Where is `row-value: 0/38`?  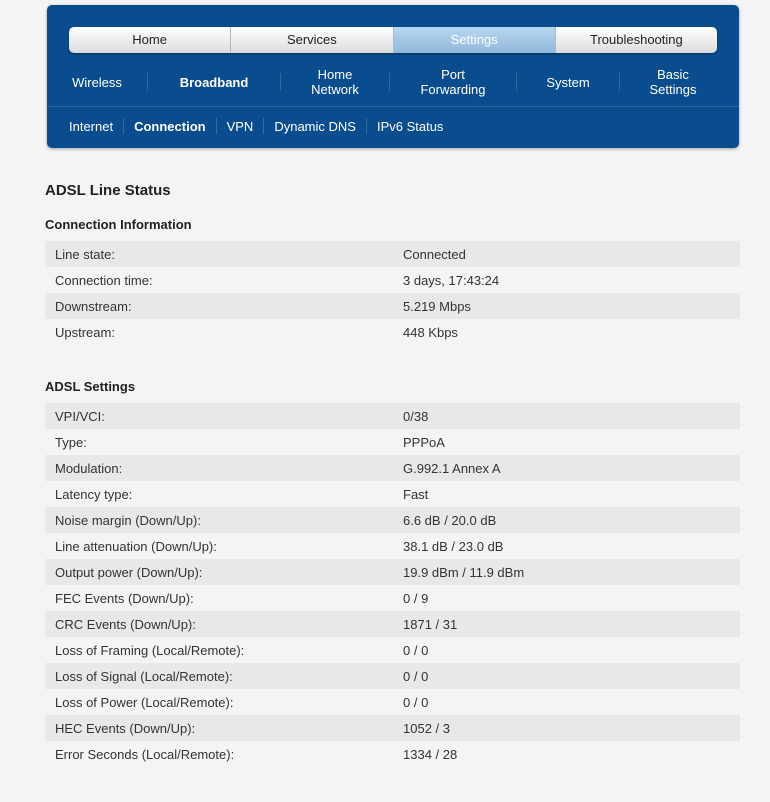
row-value: 0/38 is located at coordinates (416, 416).